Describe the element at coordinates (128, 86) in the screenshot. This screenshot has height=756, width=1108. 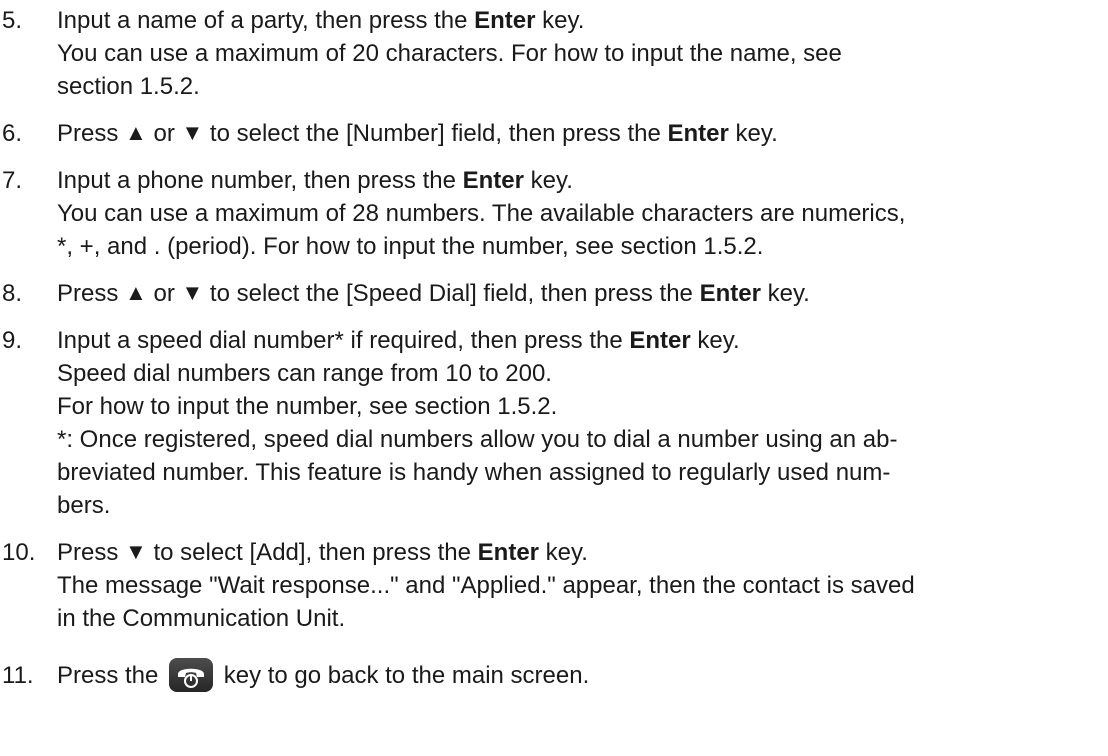
I see `step-detail: section 1.5.2.` at that location.